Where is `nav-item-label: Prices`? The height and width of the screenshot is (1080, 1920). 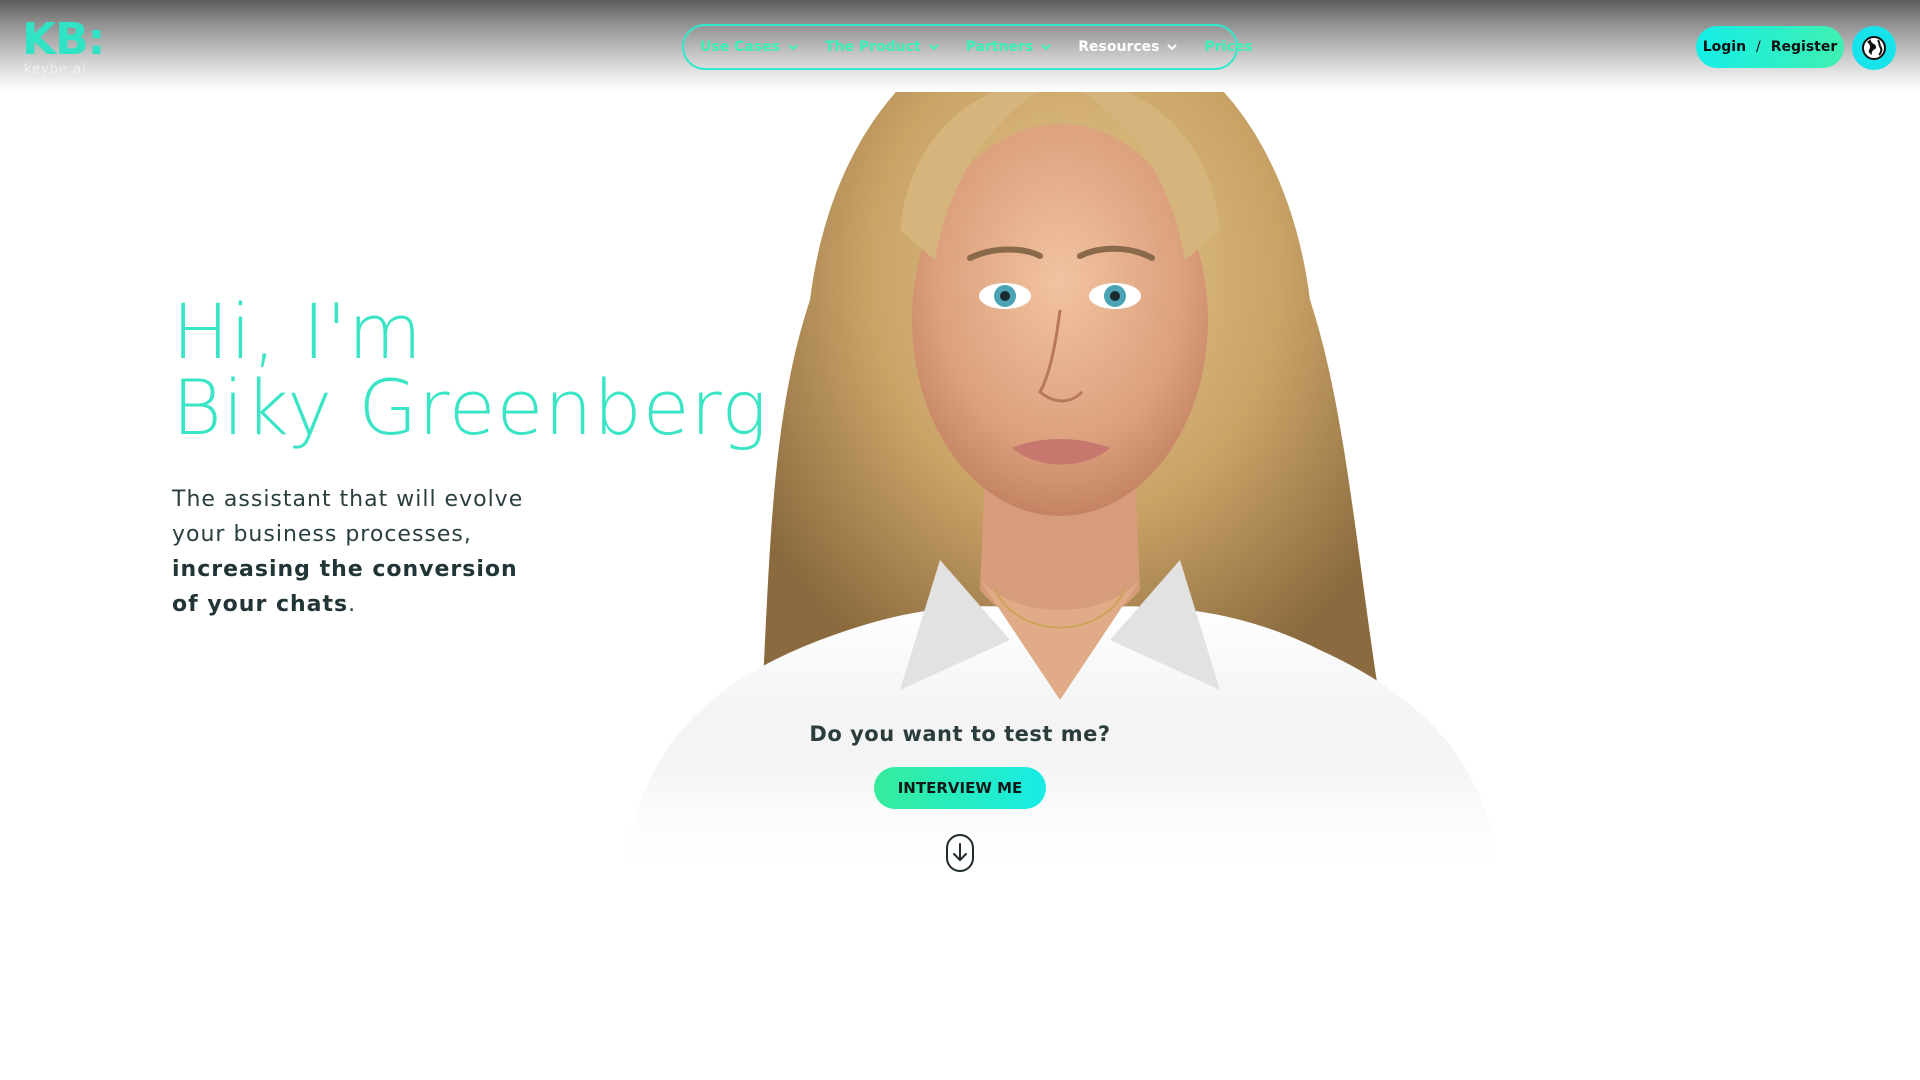 nav-item-label: Prices is located at coordinates (1228, 47).